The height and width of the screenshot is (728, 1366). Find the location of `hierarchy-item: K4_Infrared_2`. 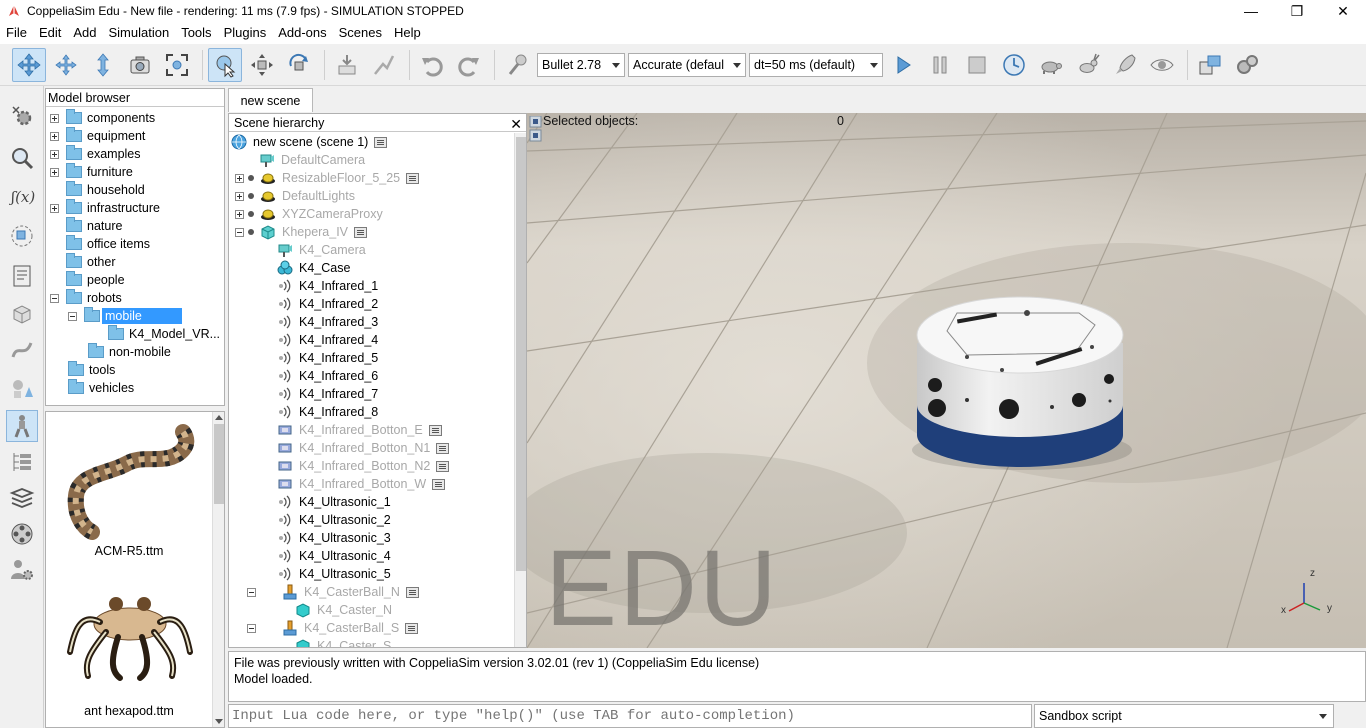

hierarchy-item: K4_Infrared_2 is located at coordinates (327, 304).